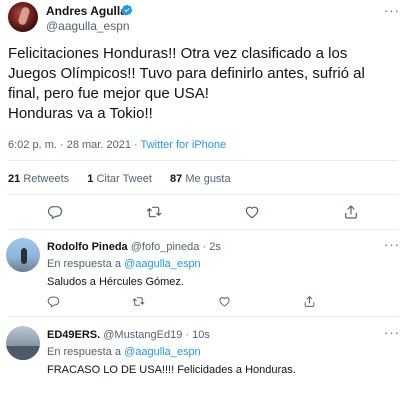  Describe the element at coordinates (184, 145) in the screenshot. I see `tweet-source: Twitter for iPhone` at that location.